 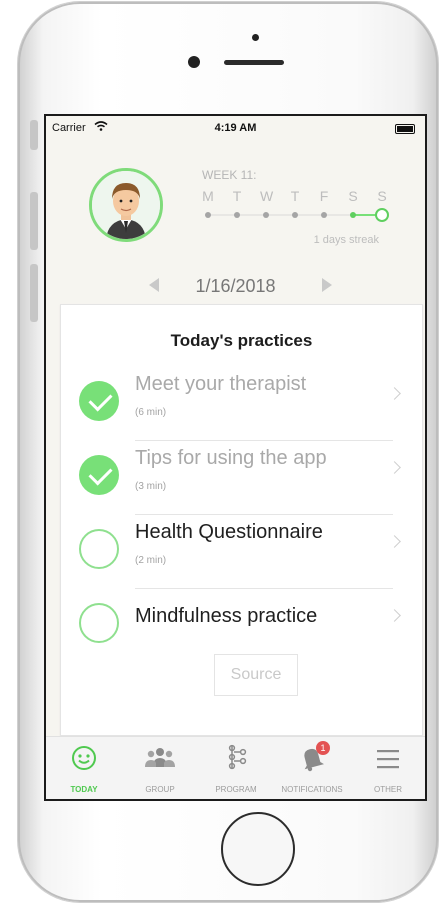 I want to click on practice-title: Mindfulness practice, so click(x=226, y=616).